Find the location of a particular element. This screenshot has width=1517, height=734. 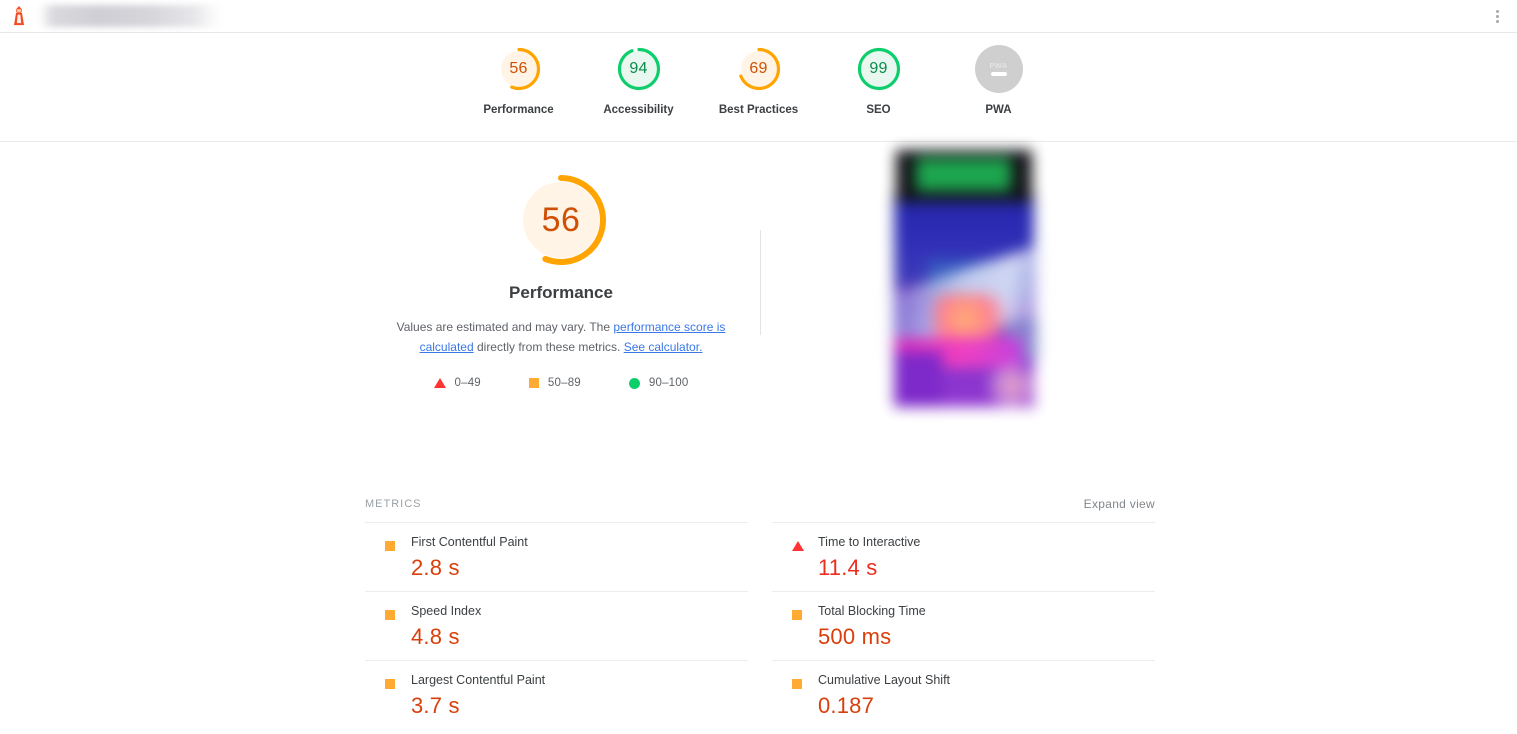

metric-name: Time to Interactive is located at coordinates (869, 542).